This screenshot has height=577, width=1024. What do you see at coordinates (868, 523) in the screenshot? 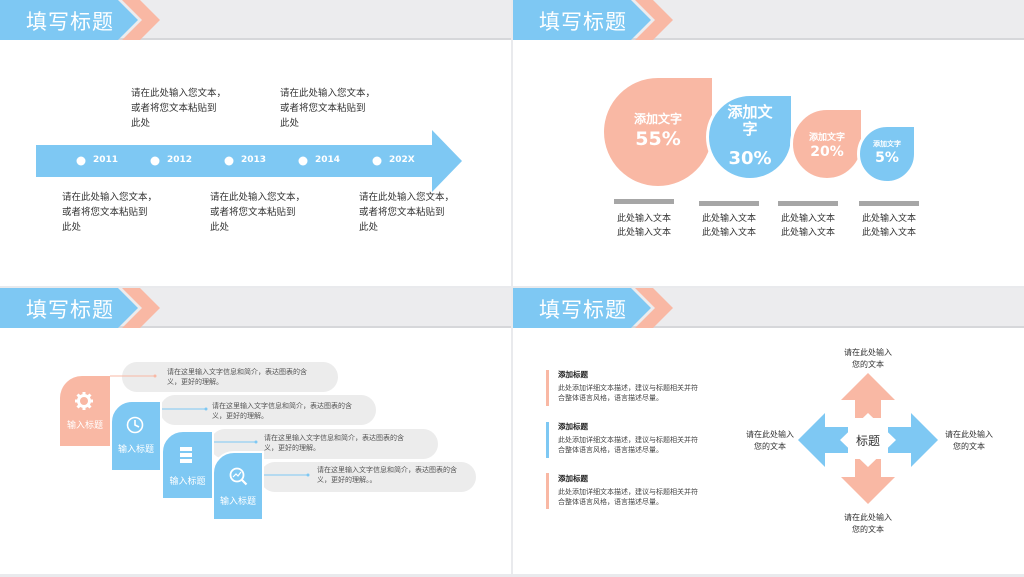
I see `diagram-bottom-text: 请在此处输入 您的文本` at bounding box center [868, 523].